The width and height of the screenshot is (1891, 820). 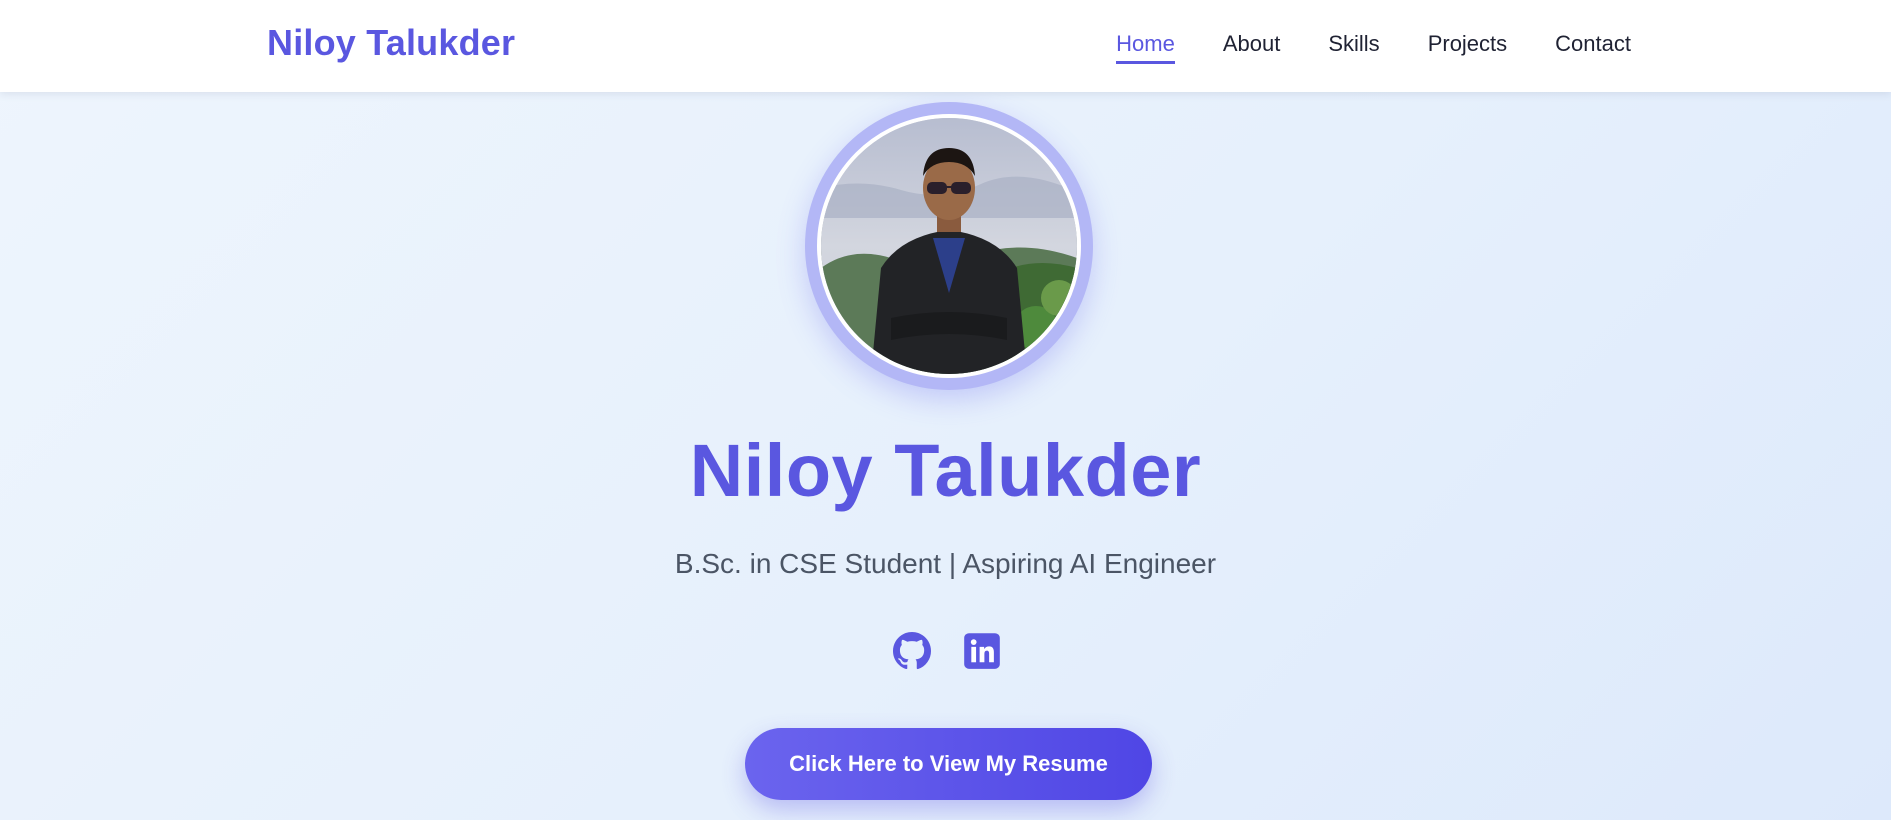 I want to click on nav-links: Home About Skills Projects Contact, so click(x=1373, y=47).